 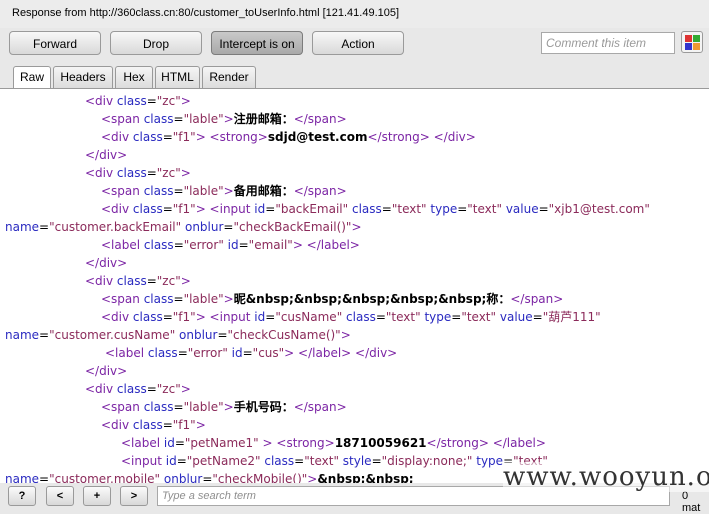 I want to click on code-token: </strong> </label>, so click(x=486, y=443).